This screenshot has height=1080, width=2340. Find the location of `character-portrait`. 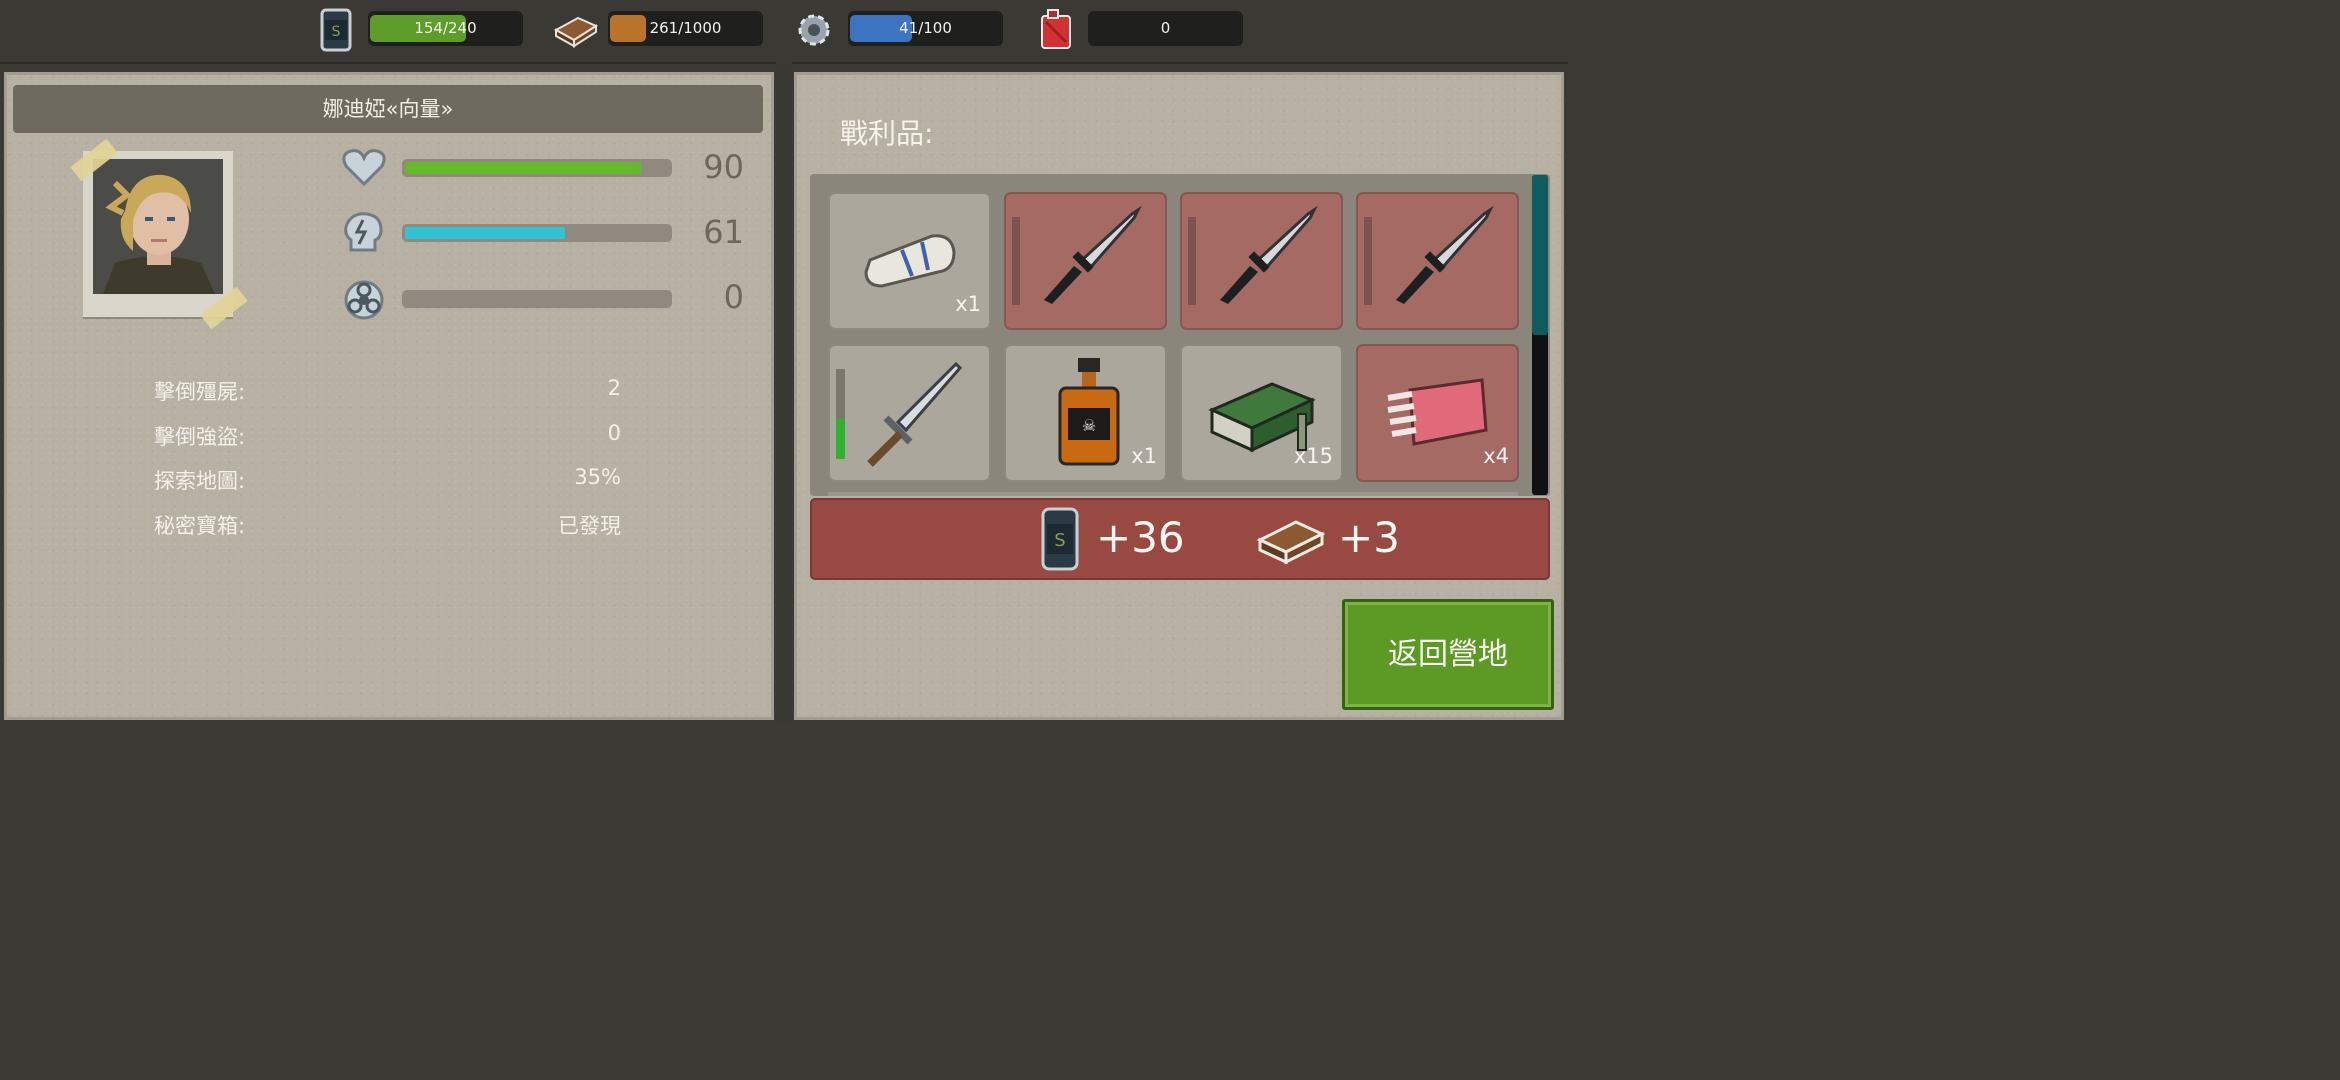

character-portrait is located at coordinates (159, 234).